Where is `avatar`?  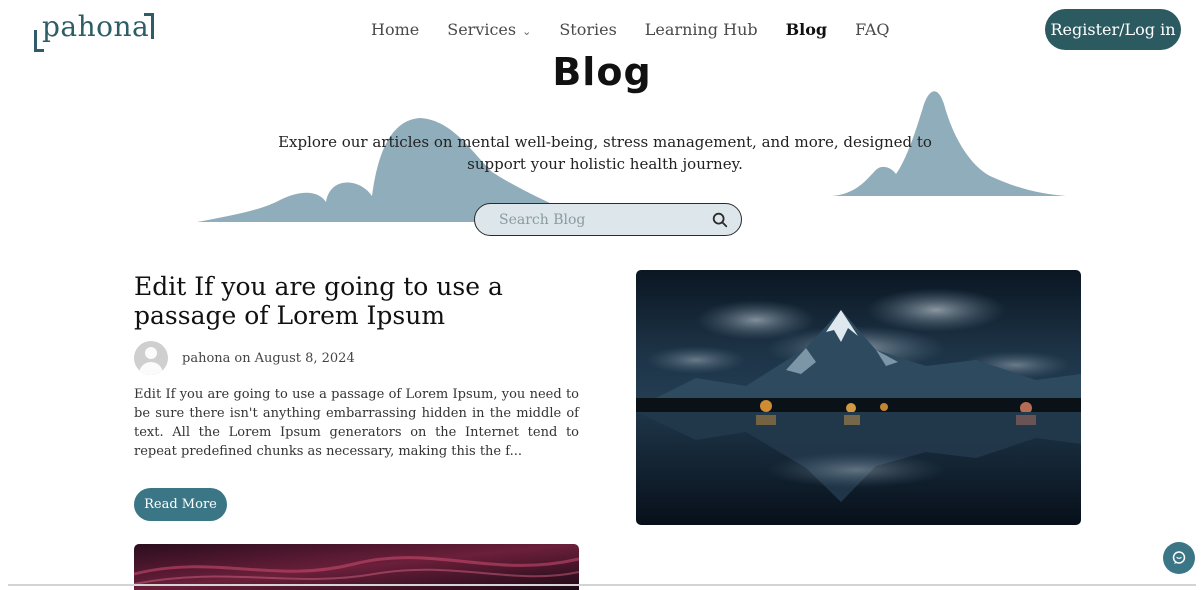 avatar is located at coordinates (151, 358).